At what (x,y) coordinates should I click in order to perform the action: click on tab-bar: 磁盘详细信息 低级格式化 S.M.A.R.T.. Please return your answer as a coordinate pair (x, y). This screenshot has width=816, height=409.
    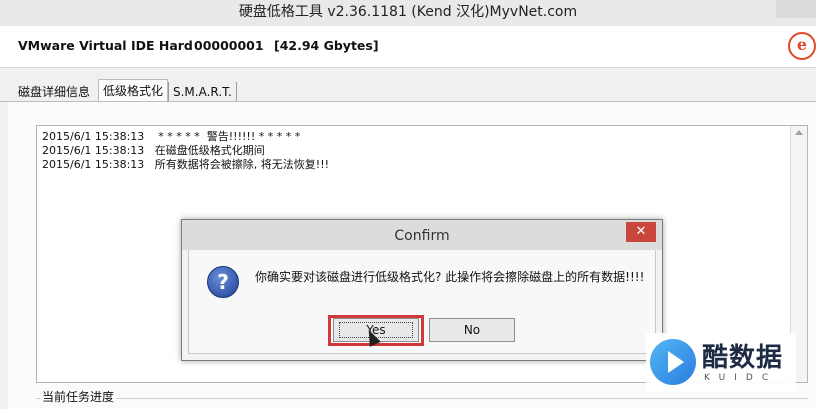
    Looking at the image, I should click on (408, 89).